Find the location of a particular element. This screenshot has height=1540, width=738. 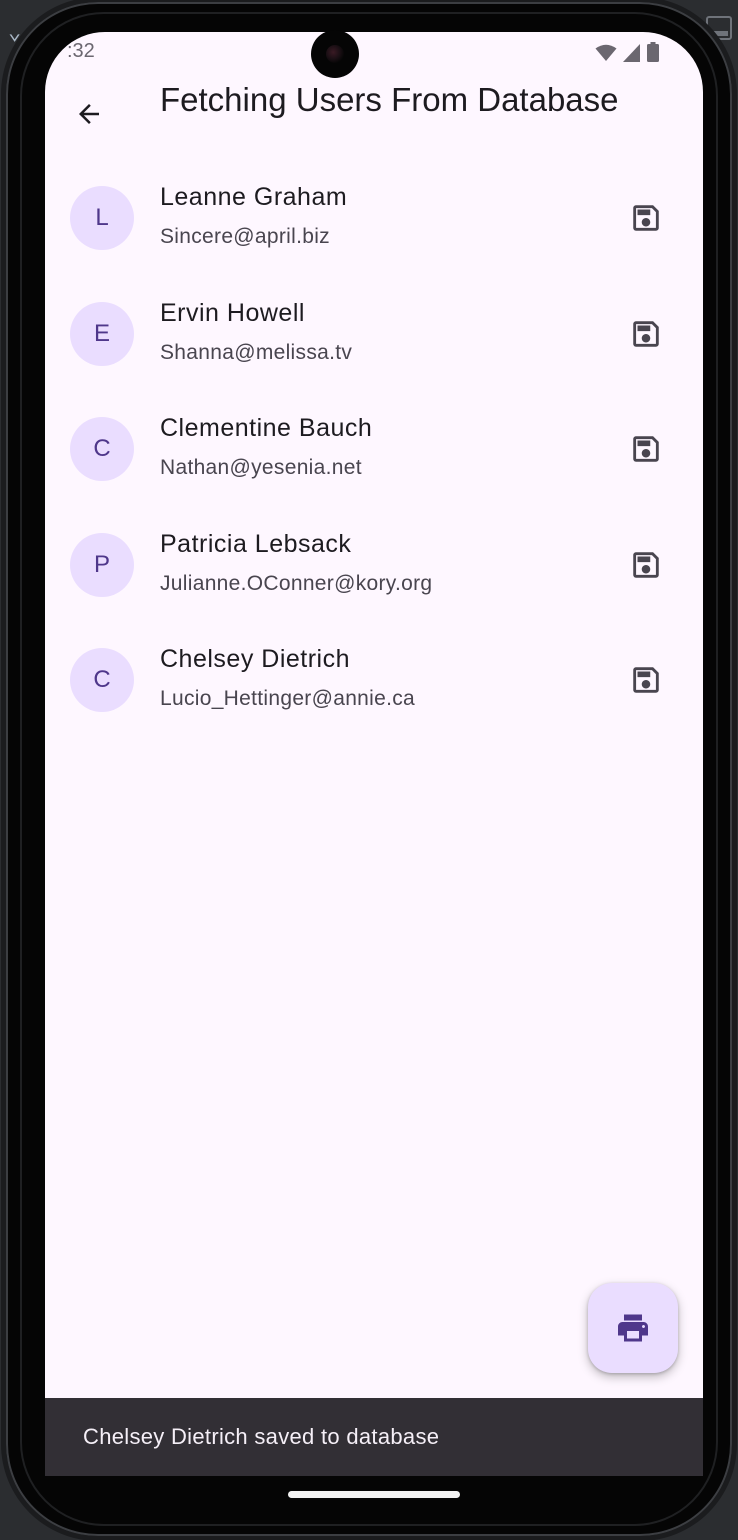

wifi-icon is located at coordinates (606, 52).